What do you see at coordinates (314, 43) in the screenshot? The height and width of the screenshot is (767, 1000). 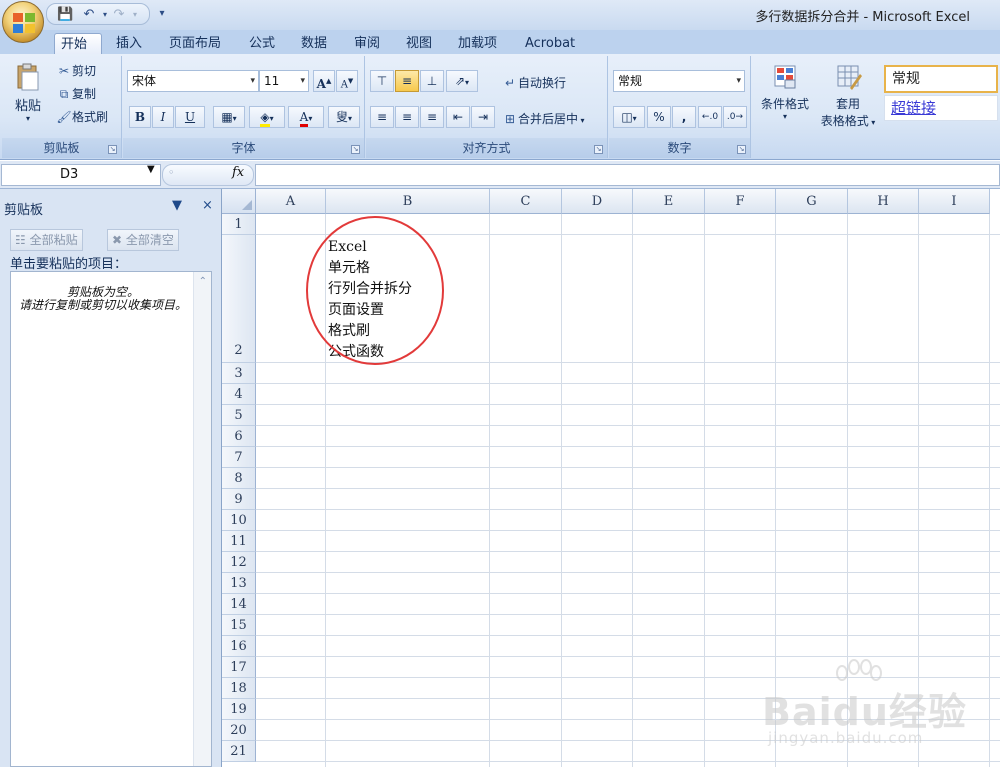 I see `tab-data: 数据` at bounding box center [314, 43].